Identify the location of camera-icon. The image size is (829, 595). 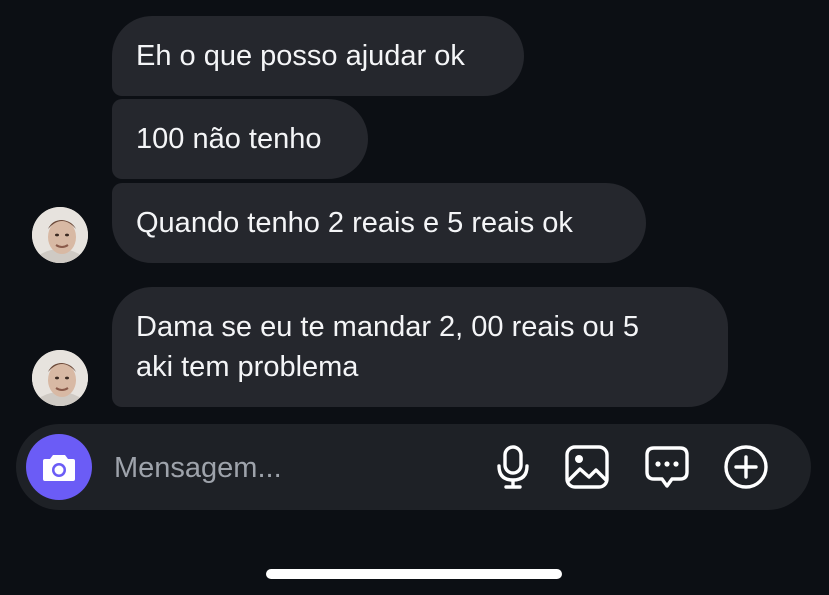
(59, 468).